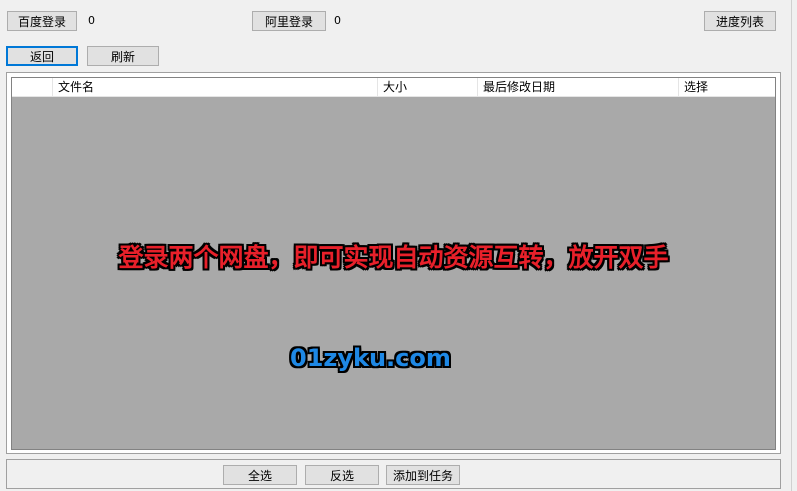  Describe the element at coordinates (42, 56) in the screenshot. I see `back-button: 返回` at that location.